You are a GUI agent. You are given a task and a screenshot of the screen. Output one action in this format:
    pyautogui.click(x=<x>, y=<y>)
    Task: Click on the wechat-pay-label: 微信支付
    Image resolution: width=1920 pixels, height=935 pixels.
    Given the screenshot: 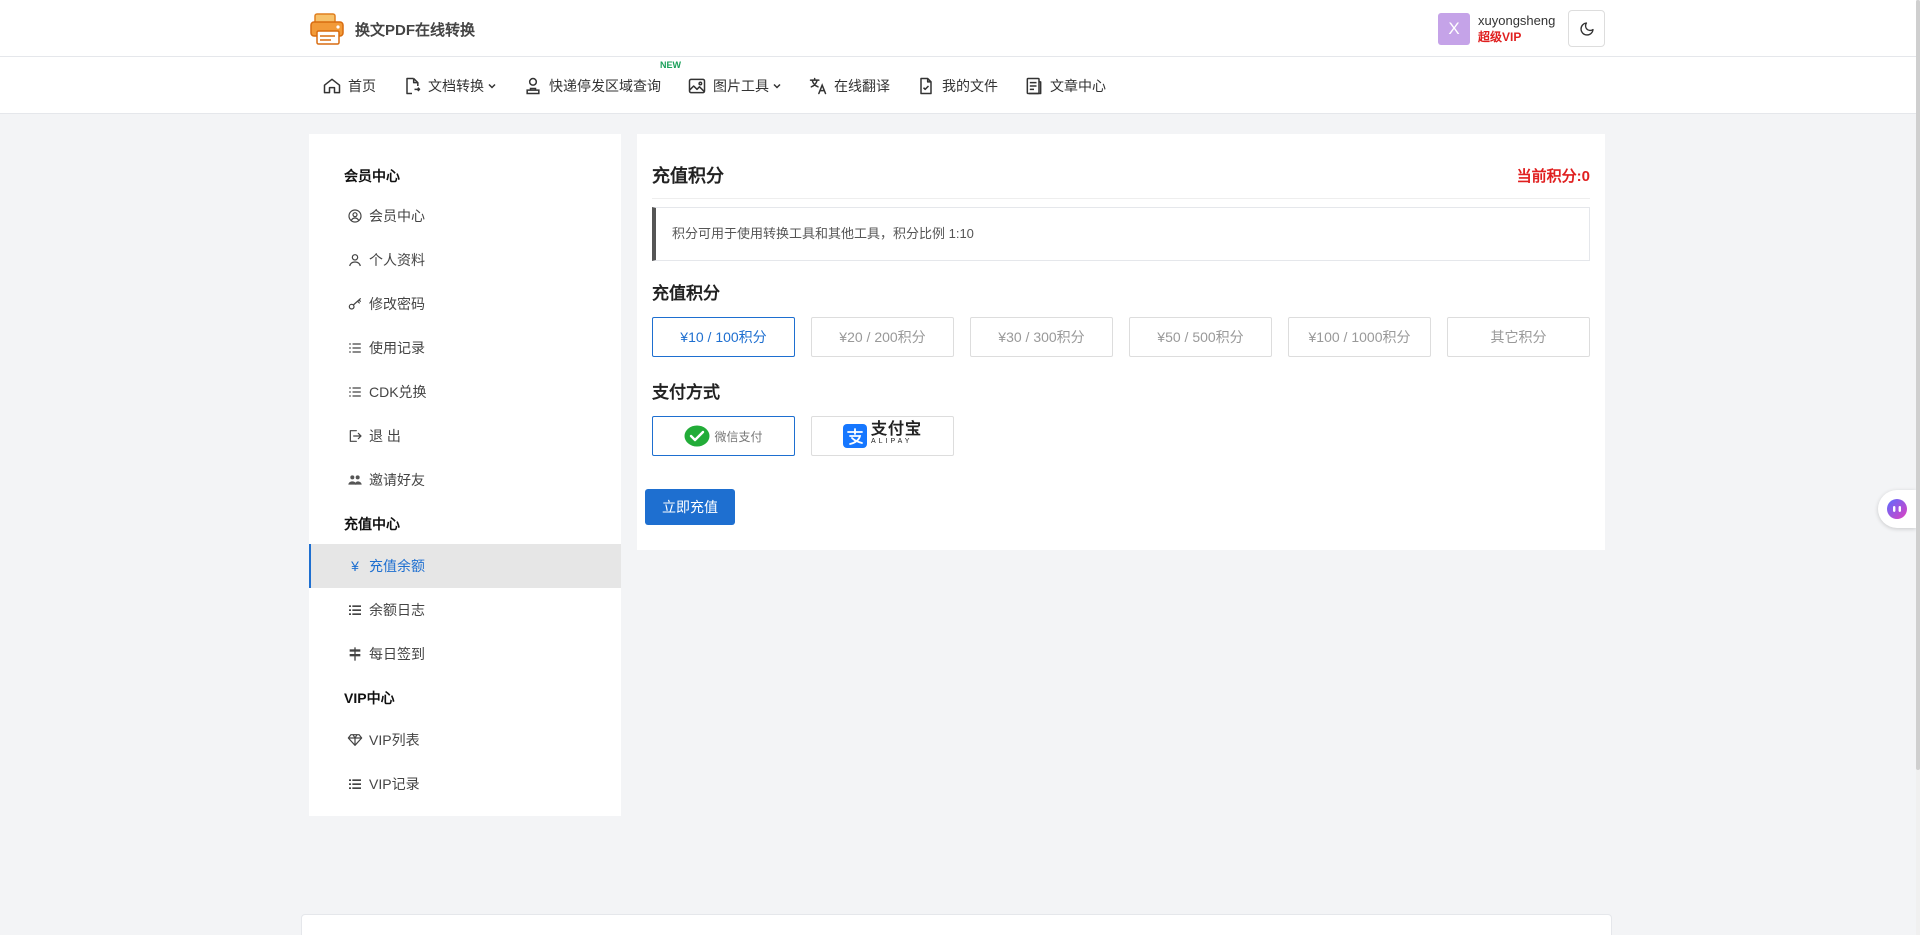 What is the action you would take?
    pyautogui.click(x=738, y=436)
    